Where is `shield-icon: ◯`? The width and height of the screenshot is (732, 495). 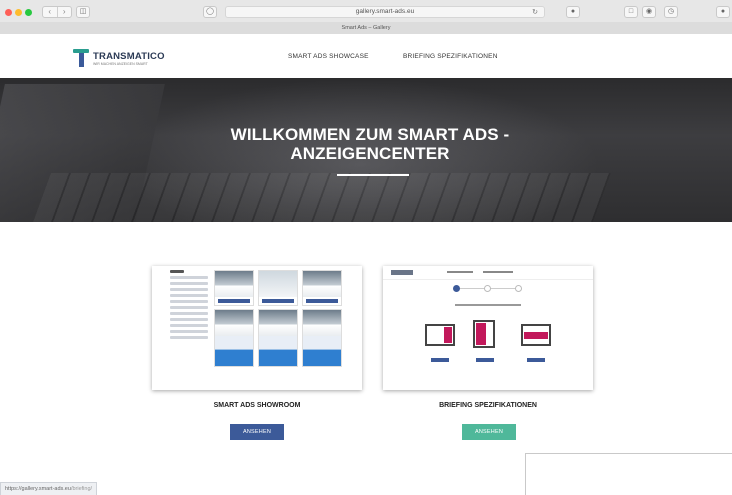 shield-icon: ◯ is located at coordinates (210, 12).